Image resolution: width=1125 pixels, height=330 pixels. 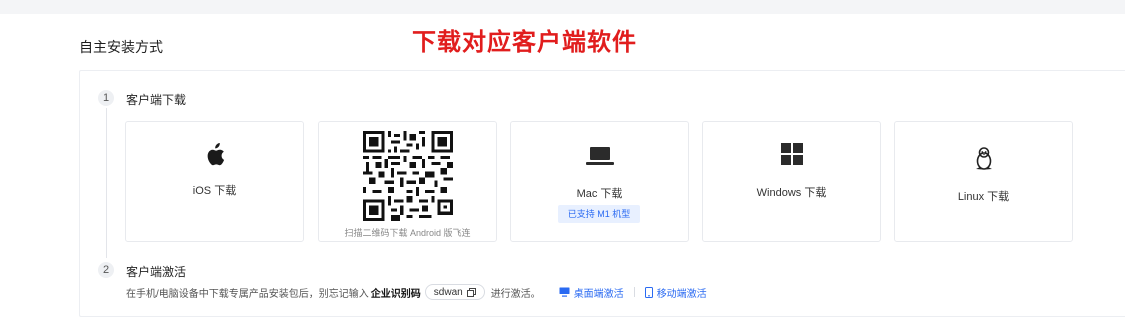 What do you see at coordinates (598, 294) in the screenshot?
I see `desktop-activation-label: 桌面端激活` at bounding box center [598, 294].